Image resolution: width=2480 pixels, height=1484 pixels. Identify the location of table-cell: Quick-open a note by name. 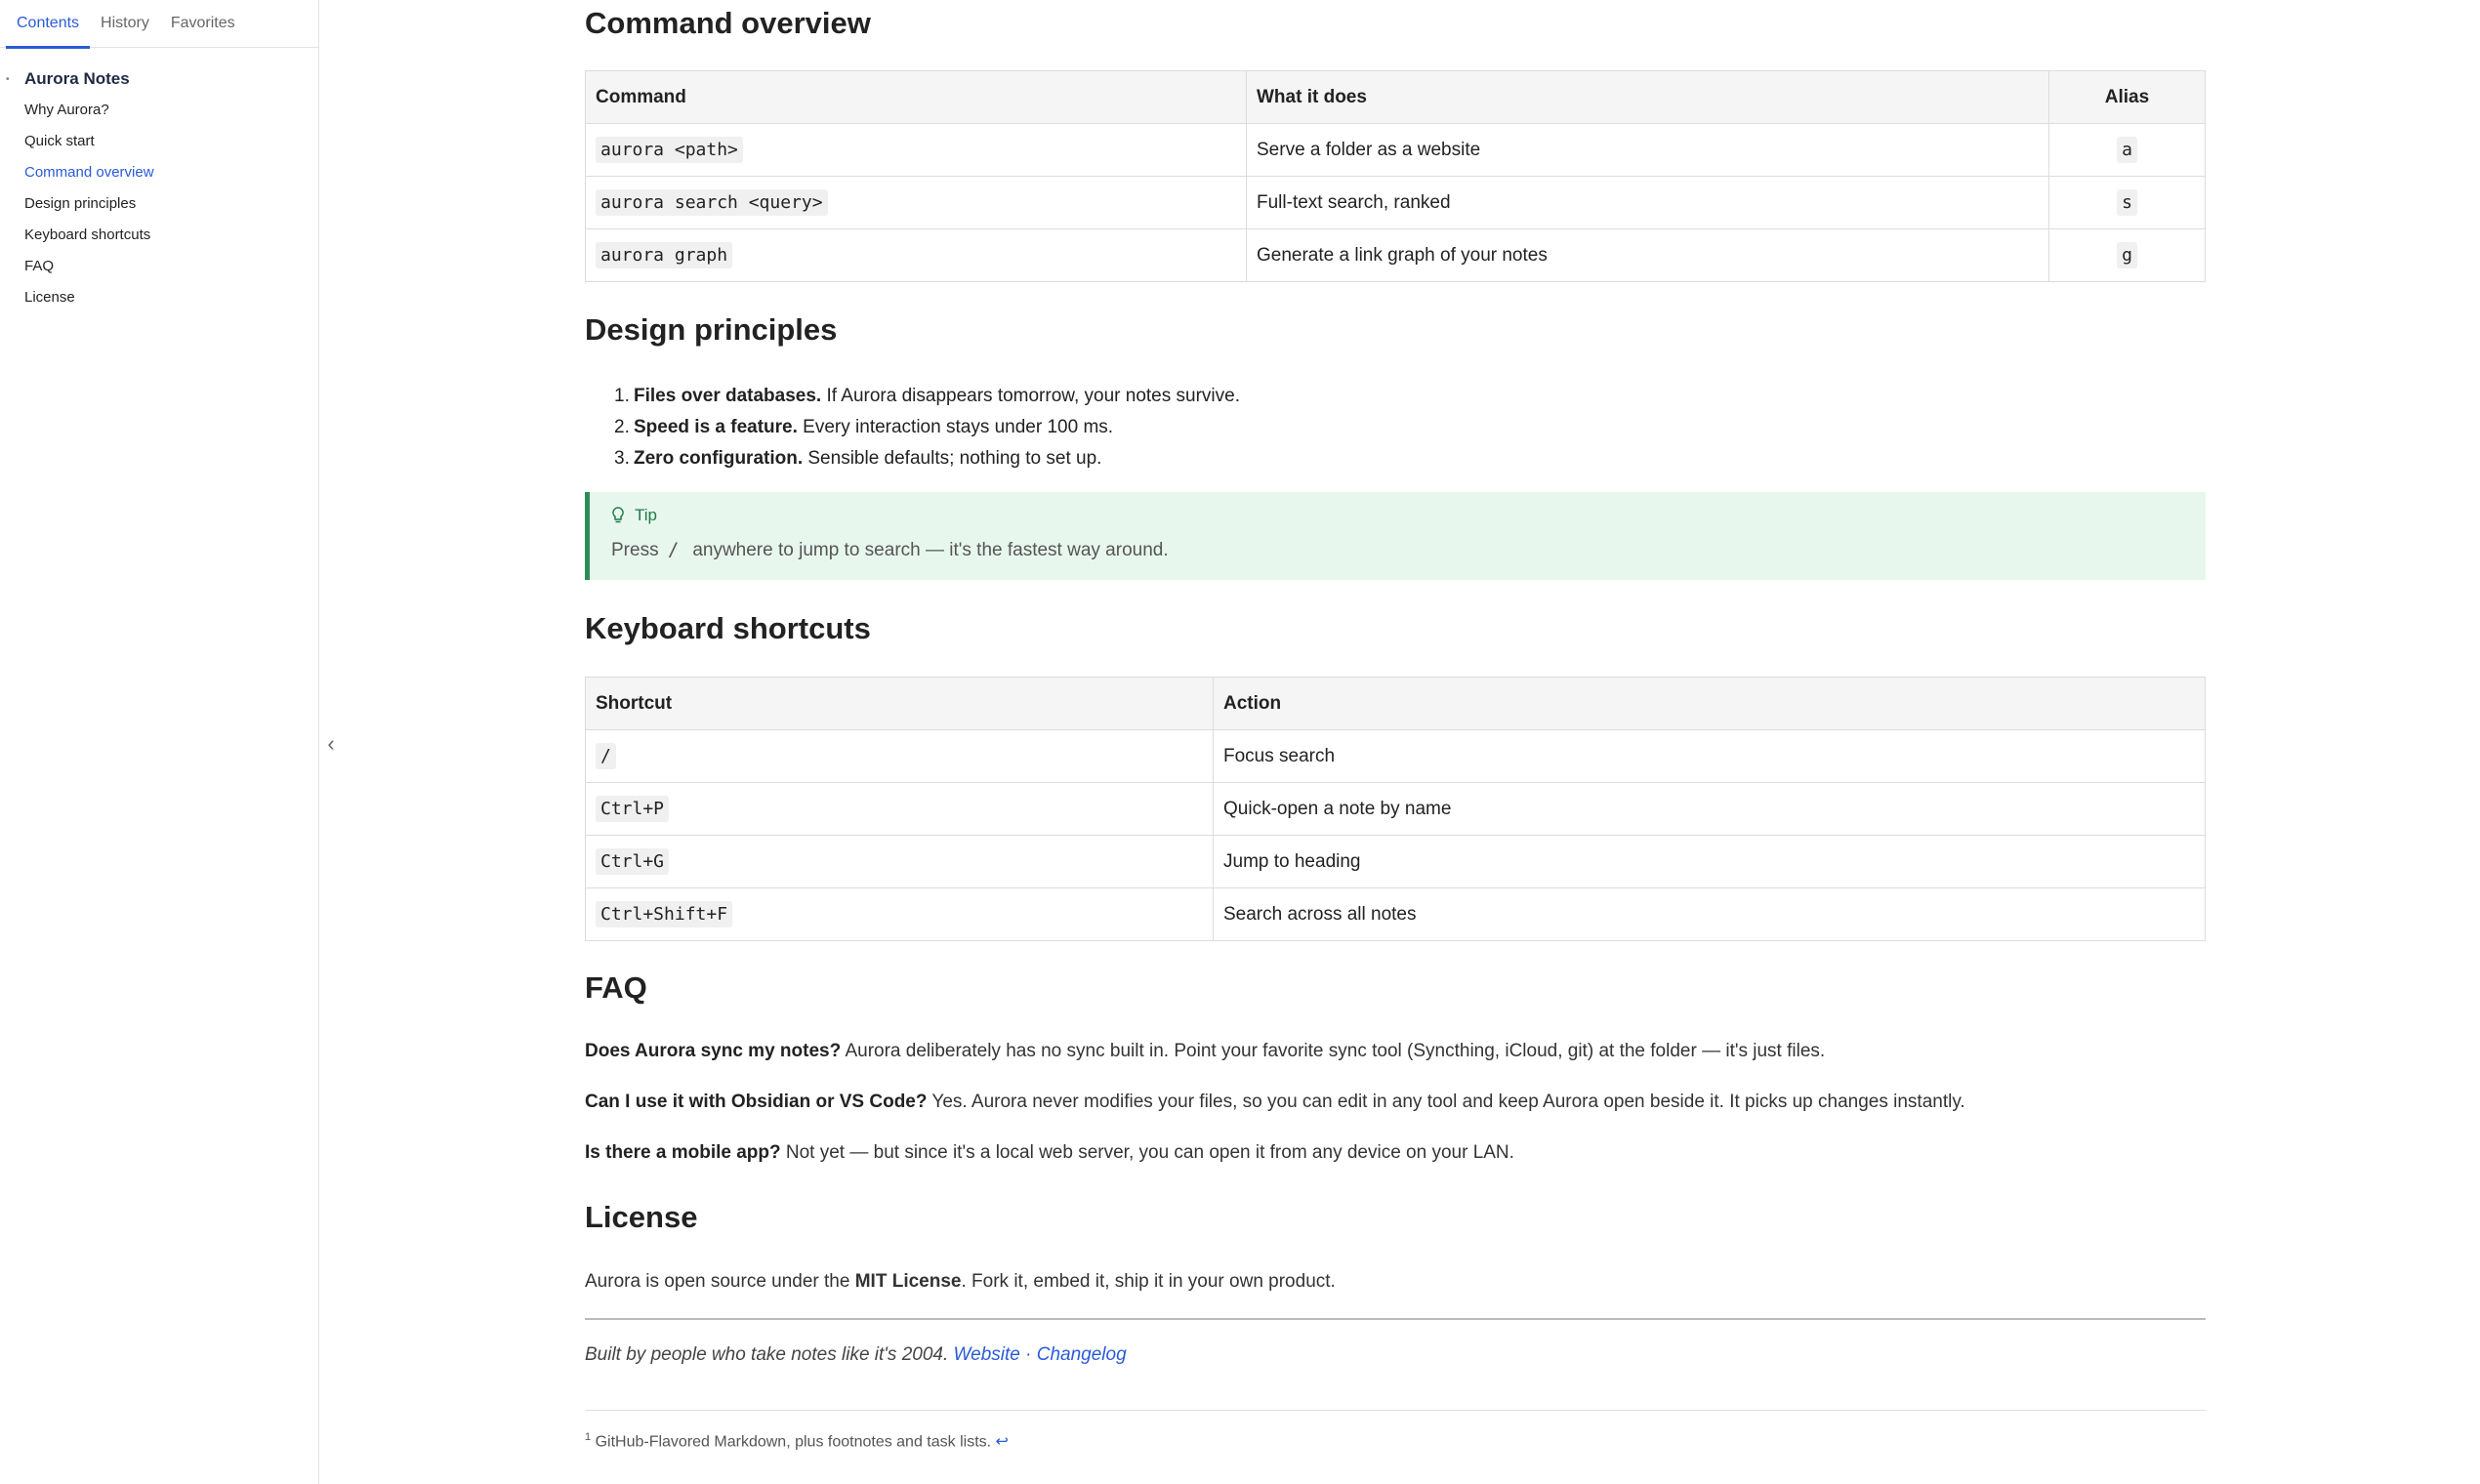
(1709, 809).